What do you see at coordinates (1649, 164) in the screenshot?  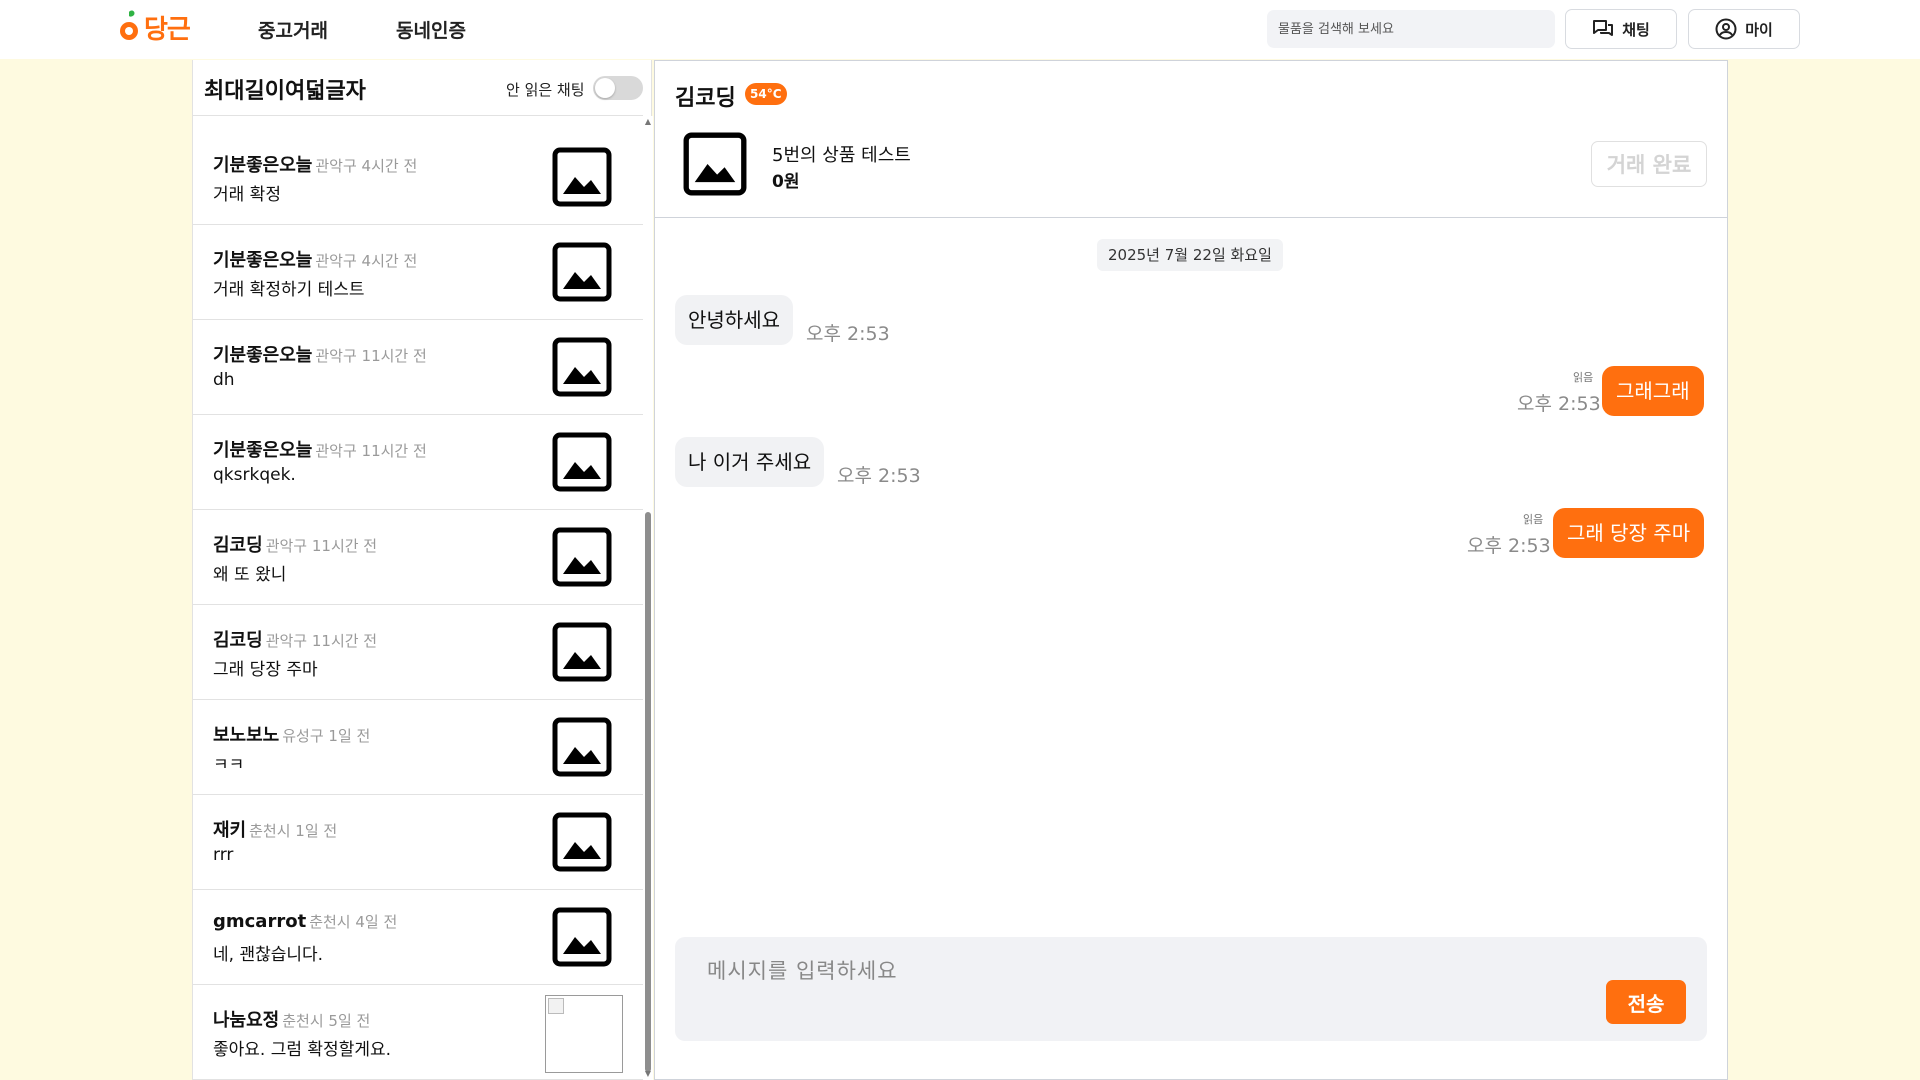 I see `trade-complete-button: 거래 완료` at bounding box center [1649, 164].